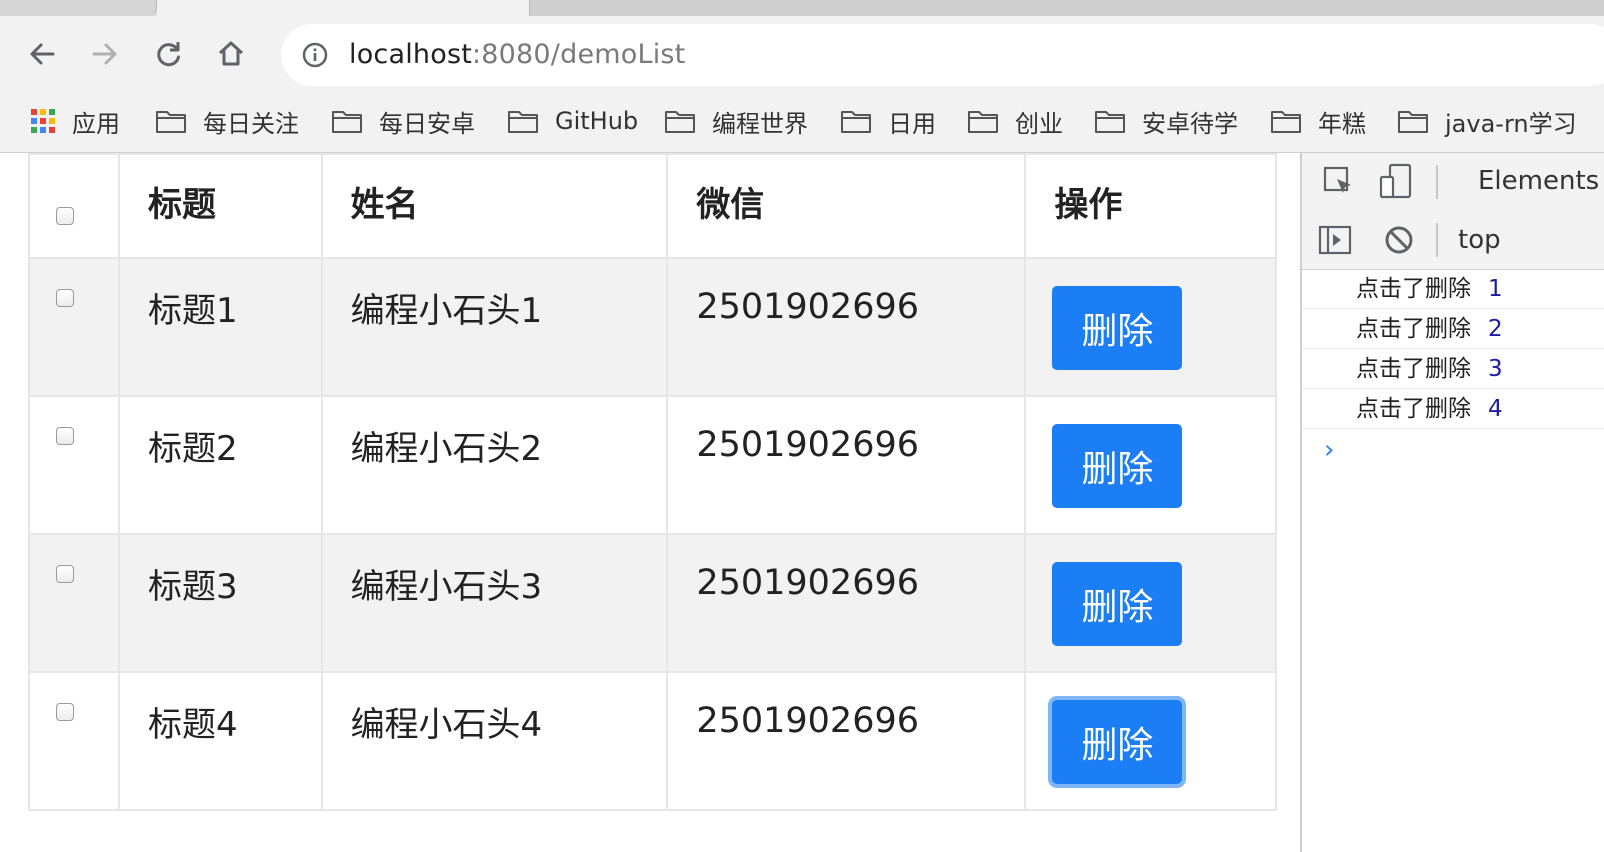 The image size is (1604, 852). Describe the element at coordinates (193, 449) in the screenshot. I see `row-title: 标题2` at that location.